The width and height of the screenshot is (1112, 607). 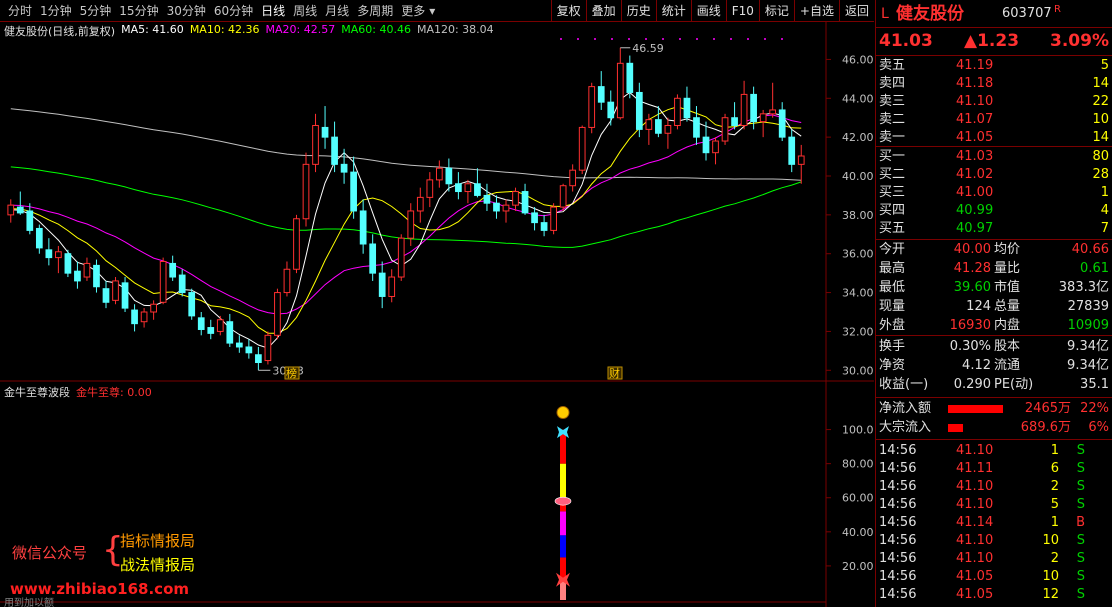 What do you see at coordinates (994, 102) in the screenshot?
I see `ask-row: 卖三 41.10 22` at bounding box center [994, 102].